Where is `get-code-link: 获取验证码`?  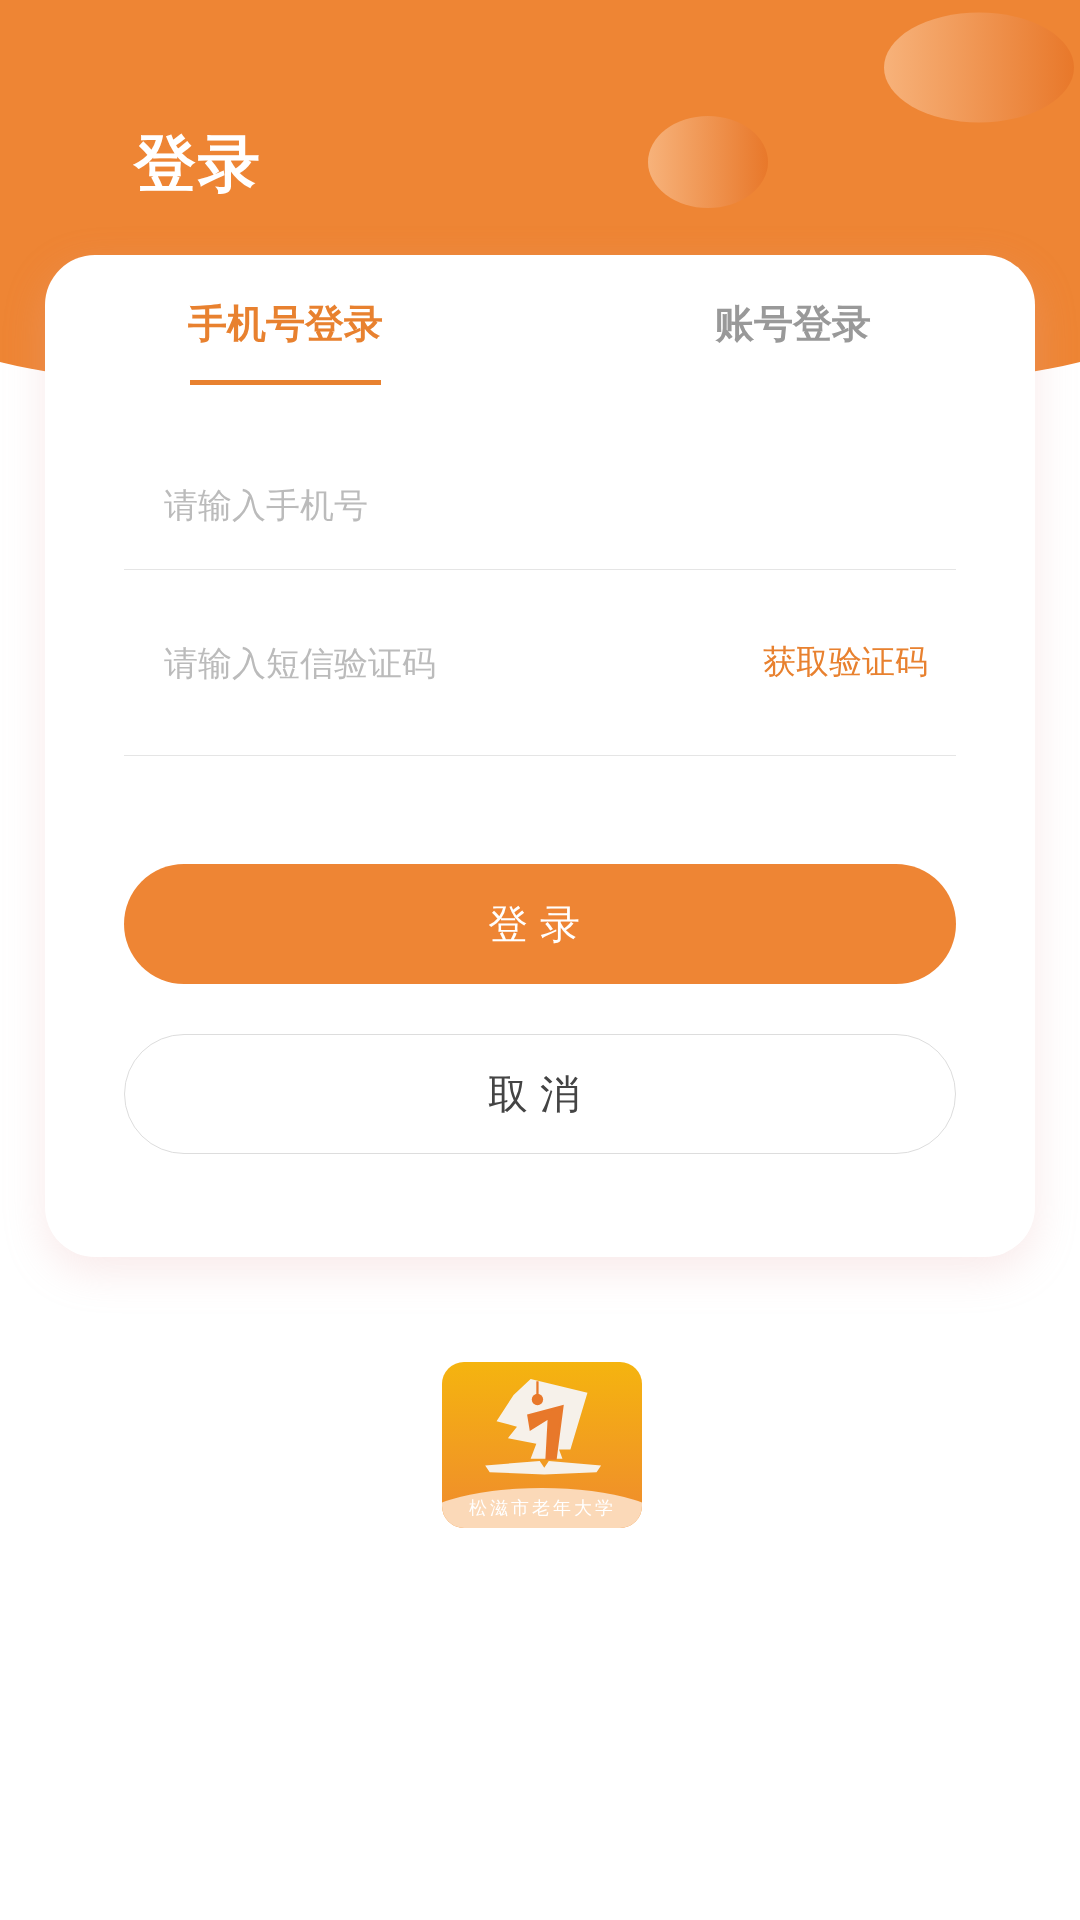
get-code-link: 获取验证码 is located at coordinates (859, 662).